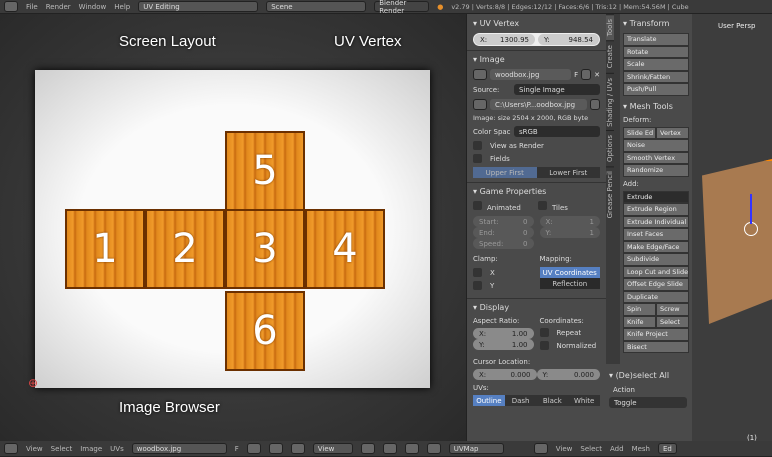 Image resolution: width=772 pixels, height=457 pixels. What do you see at coordinates (591, 449) in the screenshot?
I see `3d-menu-select: Select` at bounding box center [591, 449].